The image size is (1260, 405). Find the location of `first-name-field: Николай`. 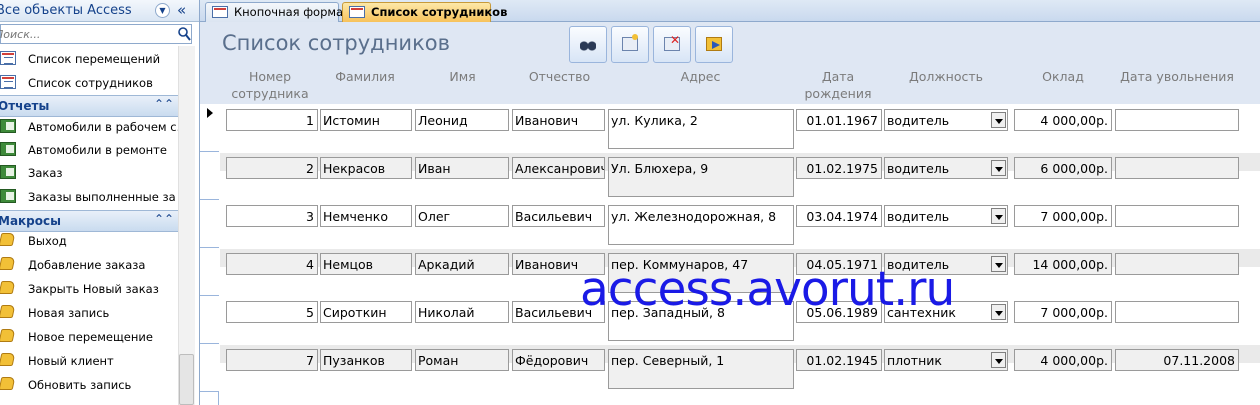

first-name-field: Николай is located at coordinates (462, 312).